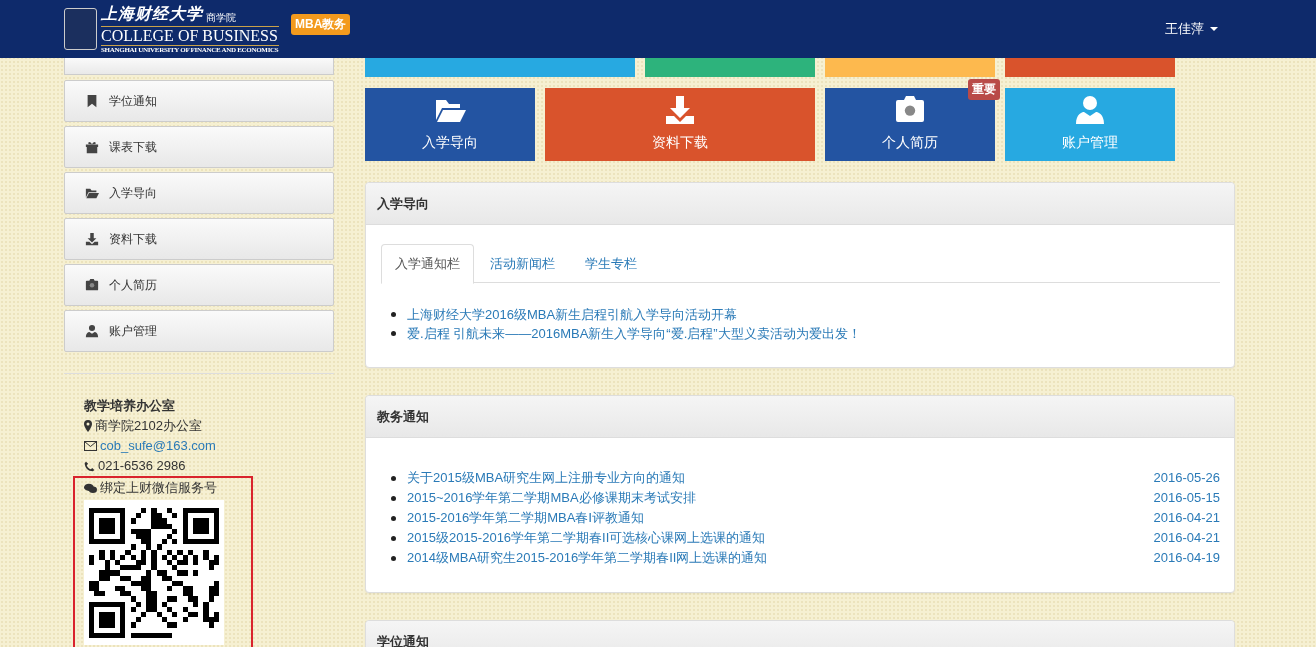 This screenshot has height=647, width=1316. I want to click on office-address: 商学院2102办公室, so click(148, 426).